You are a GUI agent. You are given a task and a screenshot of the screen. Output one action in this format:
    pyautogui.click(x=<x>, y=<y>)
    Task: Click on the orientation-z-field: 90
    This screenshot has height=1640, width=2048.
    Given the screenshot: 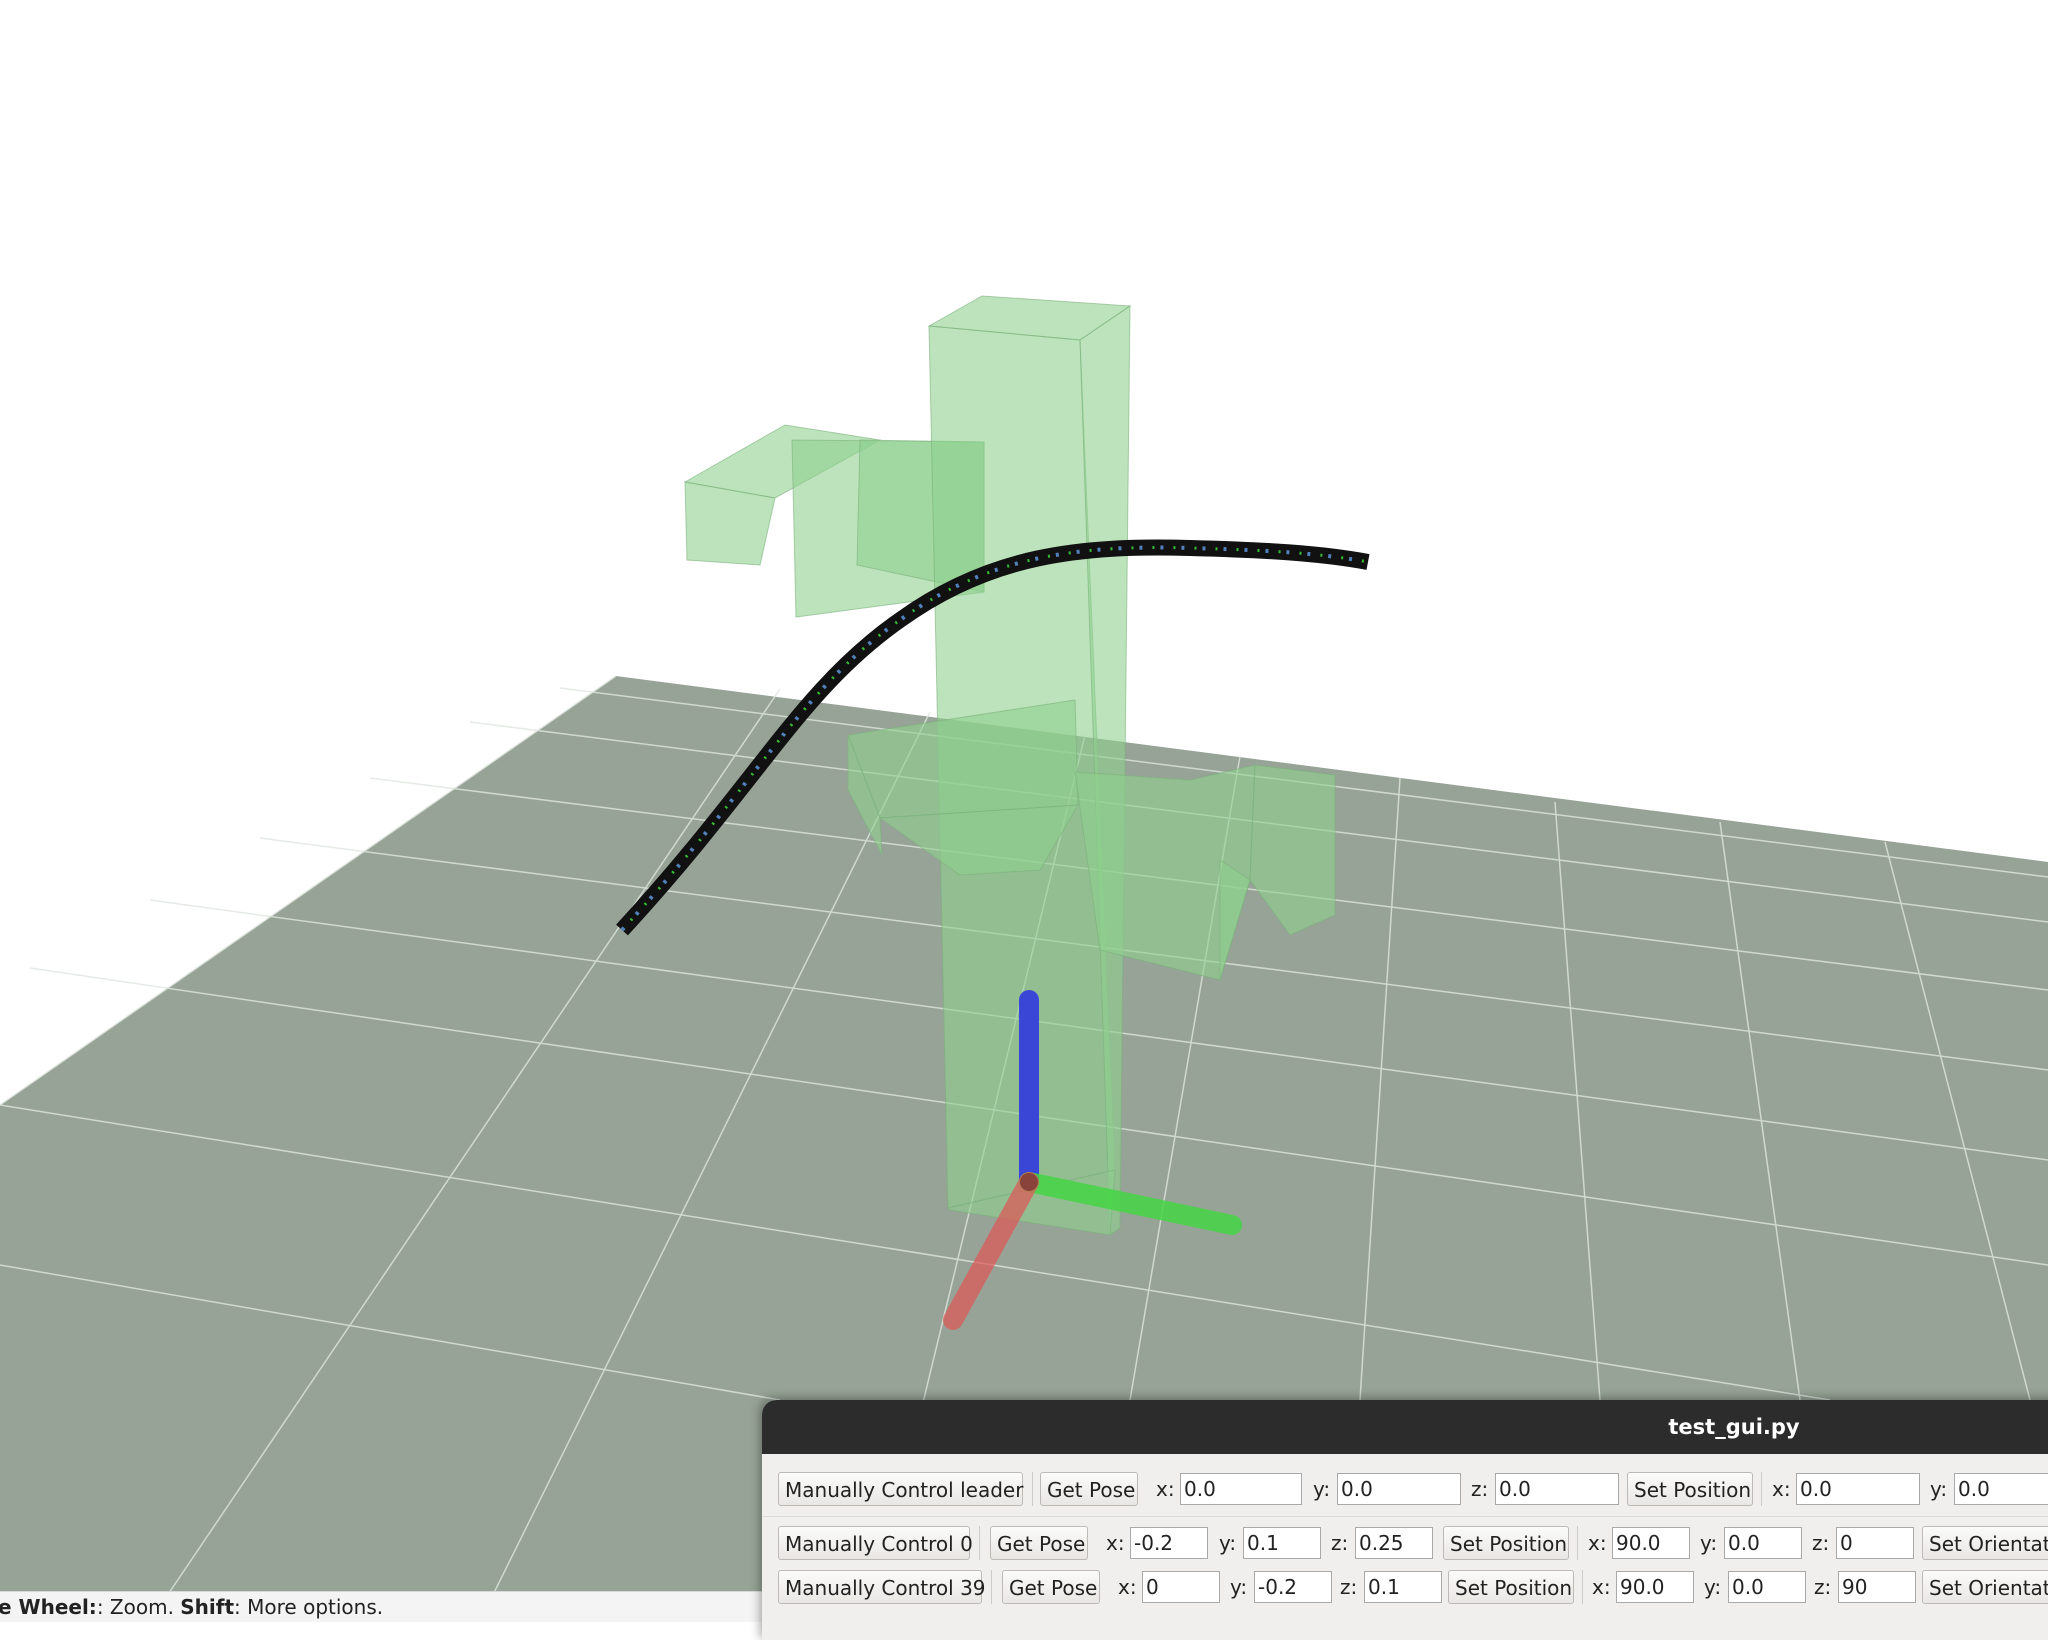 What is the action you would take?
    pyautogui.click(x=1877, y=1587)
    